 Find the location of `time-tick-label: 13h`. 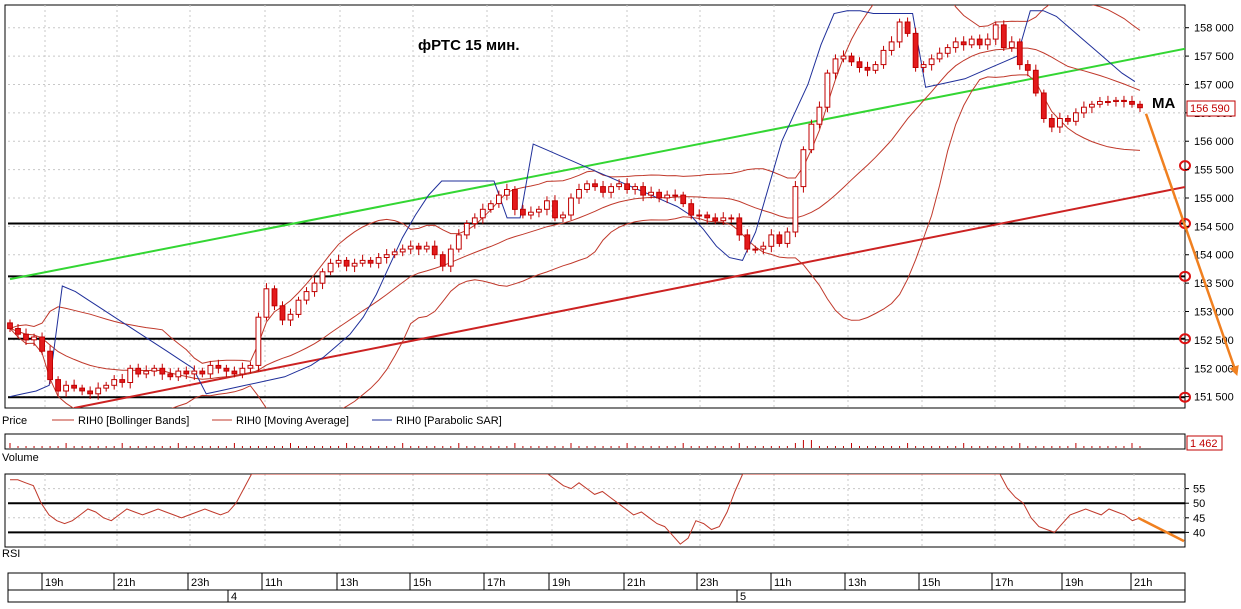

time-tick-label: 13h is located at coordinates (857, 583).